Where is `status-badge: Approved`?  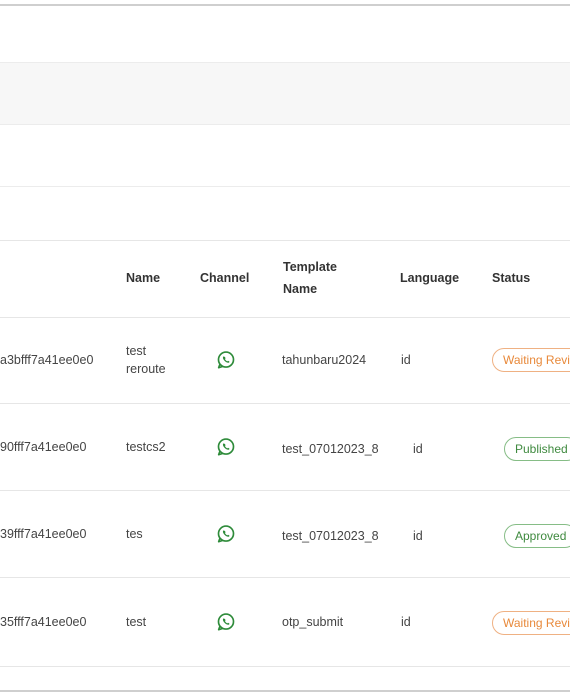
status-badge: Approved is located at coordinates (537, 536).